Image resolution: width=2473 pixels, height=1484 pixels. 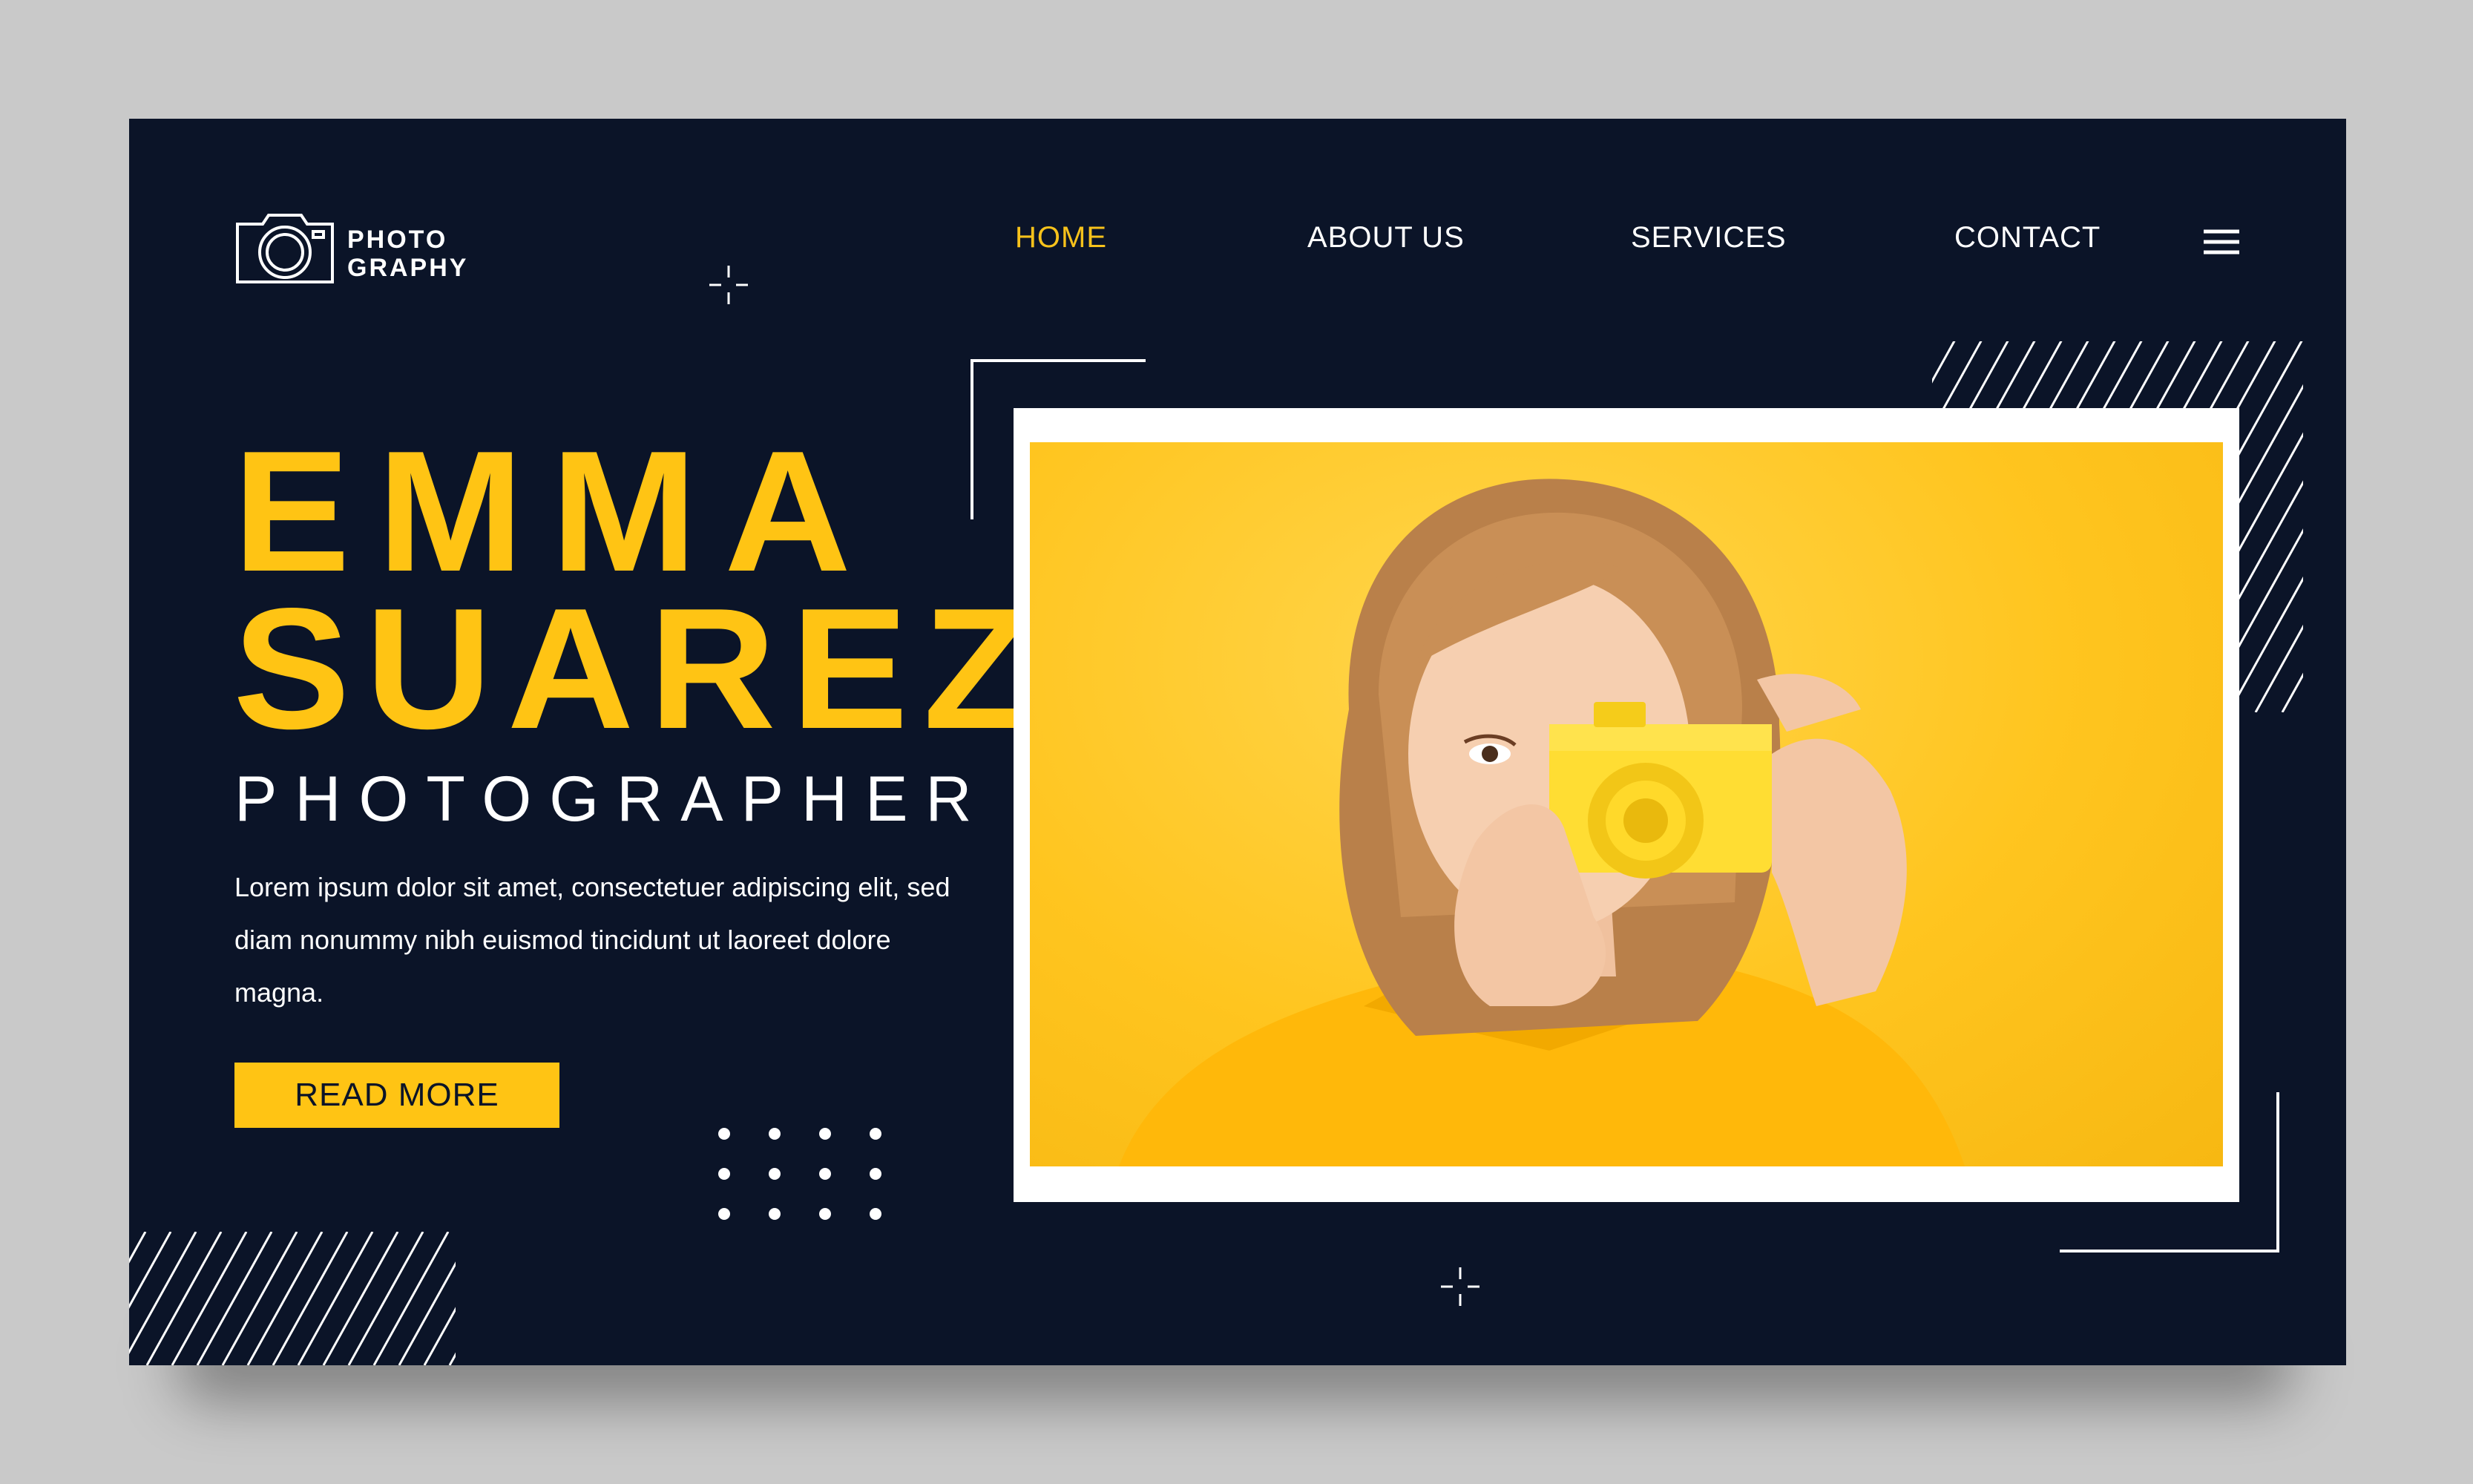 What do you see at coordinates (1061, 238) in the screenshot?
I see `nav-home: HOME` at bounding box center [1061, 238].